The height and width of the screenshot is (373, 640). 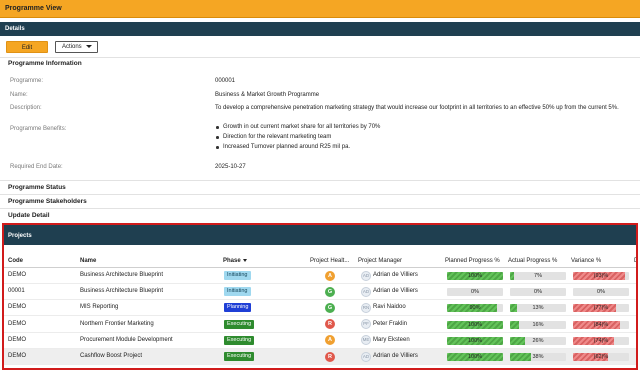 What do you see at coordinates (235, 261) in the screenshot?
I see `column-header-phase: Phase` at bounding box center [235, 261].